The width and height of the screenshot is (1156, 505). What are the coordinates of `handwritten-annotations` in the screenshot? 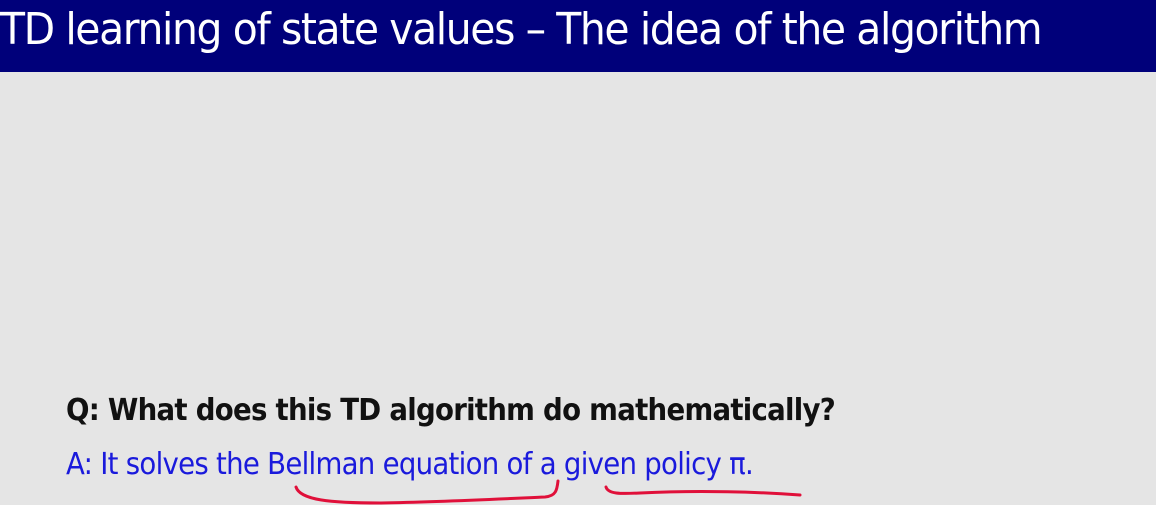 It's located at (548, 492).